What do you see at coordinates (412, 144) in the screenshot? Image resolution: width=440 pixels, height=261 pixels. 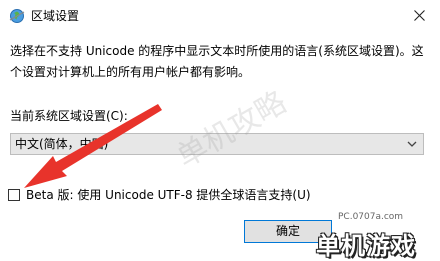 I see `chevron-down-icon` at bounding box center [412, 144].